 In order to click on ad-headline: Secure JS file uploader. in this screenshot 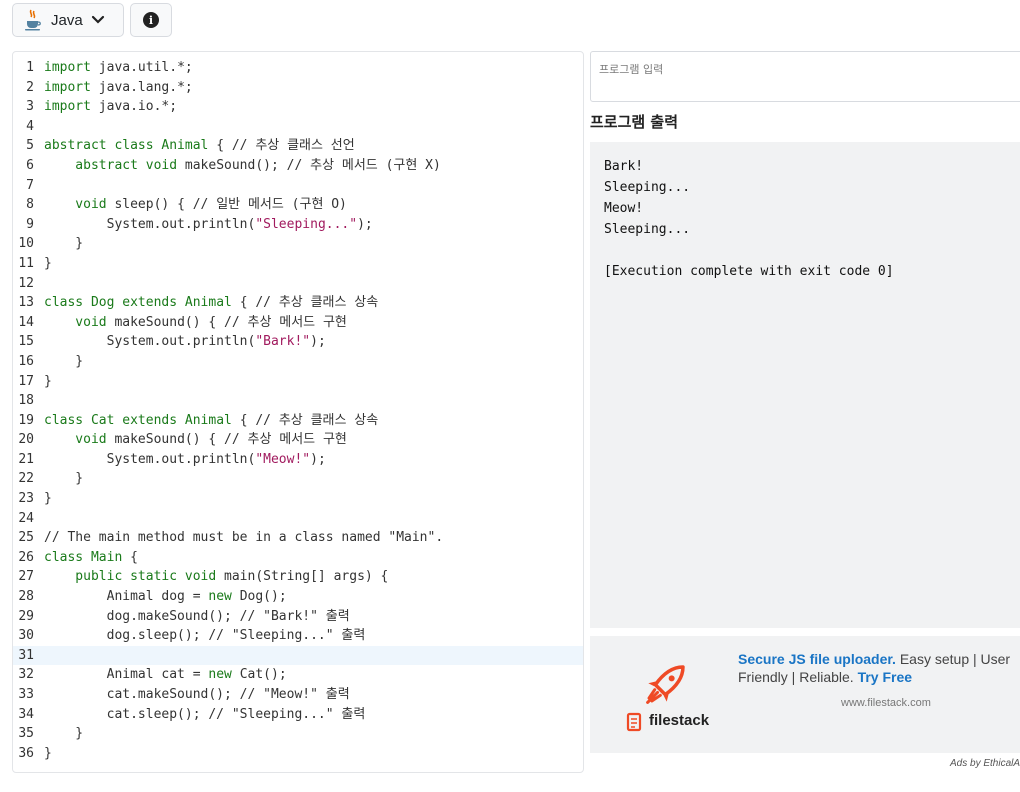, I will do `click(817, 659)`.